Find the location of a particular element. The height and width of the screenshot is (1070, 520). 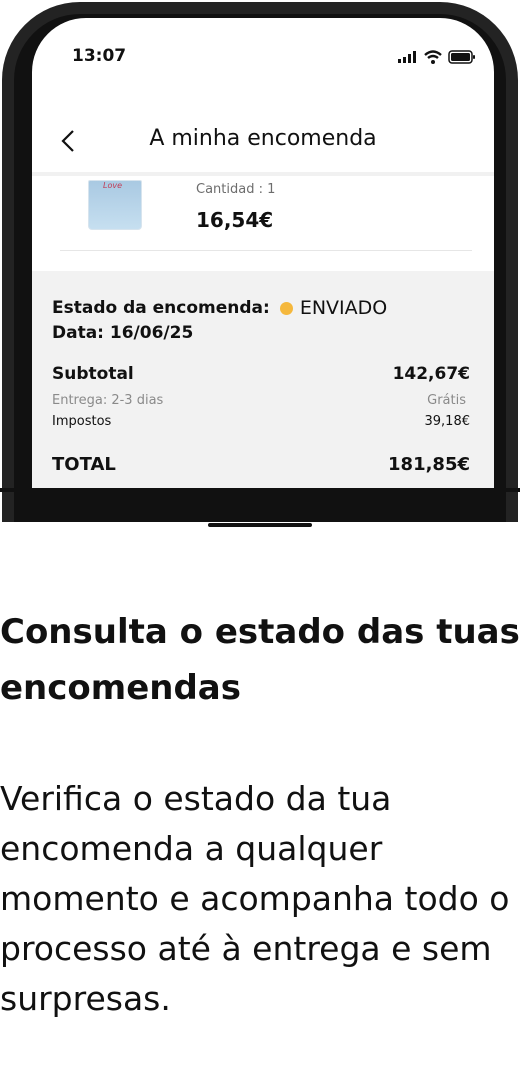

order-status: Estado da encomenda: ENVIADO is located at coordinates (219, 308).